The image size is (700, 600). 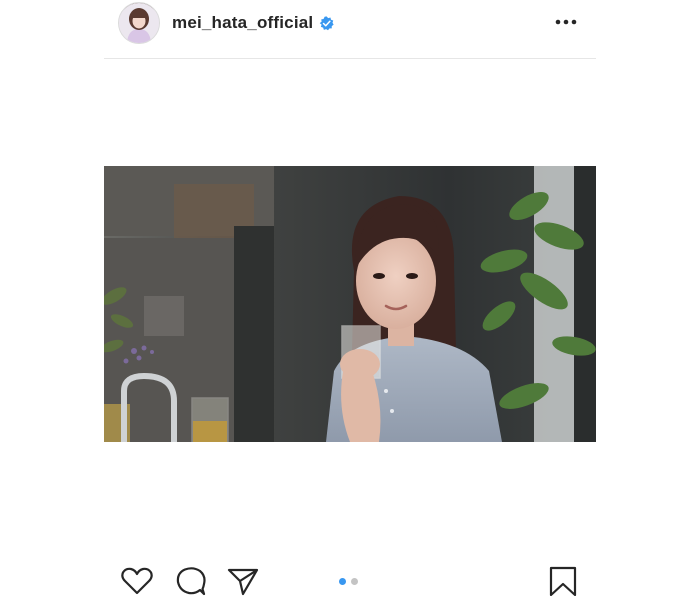 I want to click on comment-button, so click(x=191, y=581).